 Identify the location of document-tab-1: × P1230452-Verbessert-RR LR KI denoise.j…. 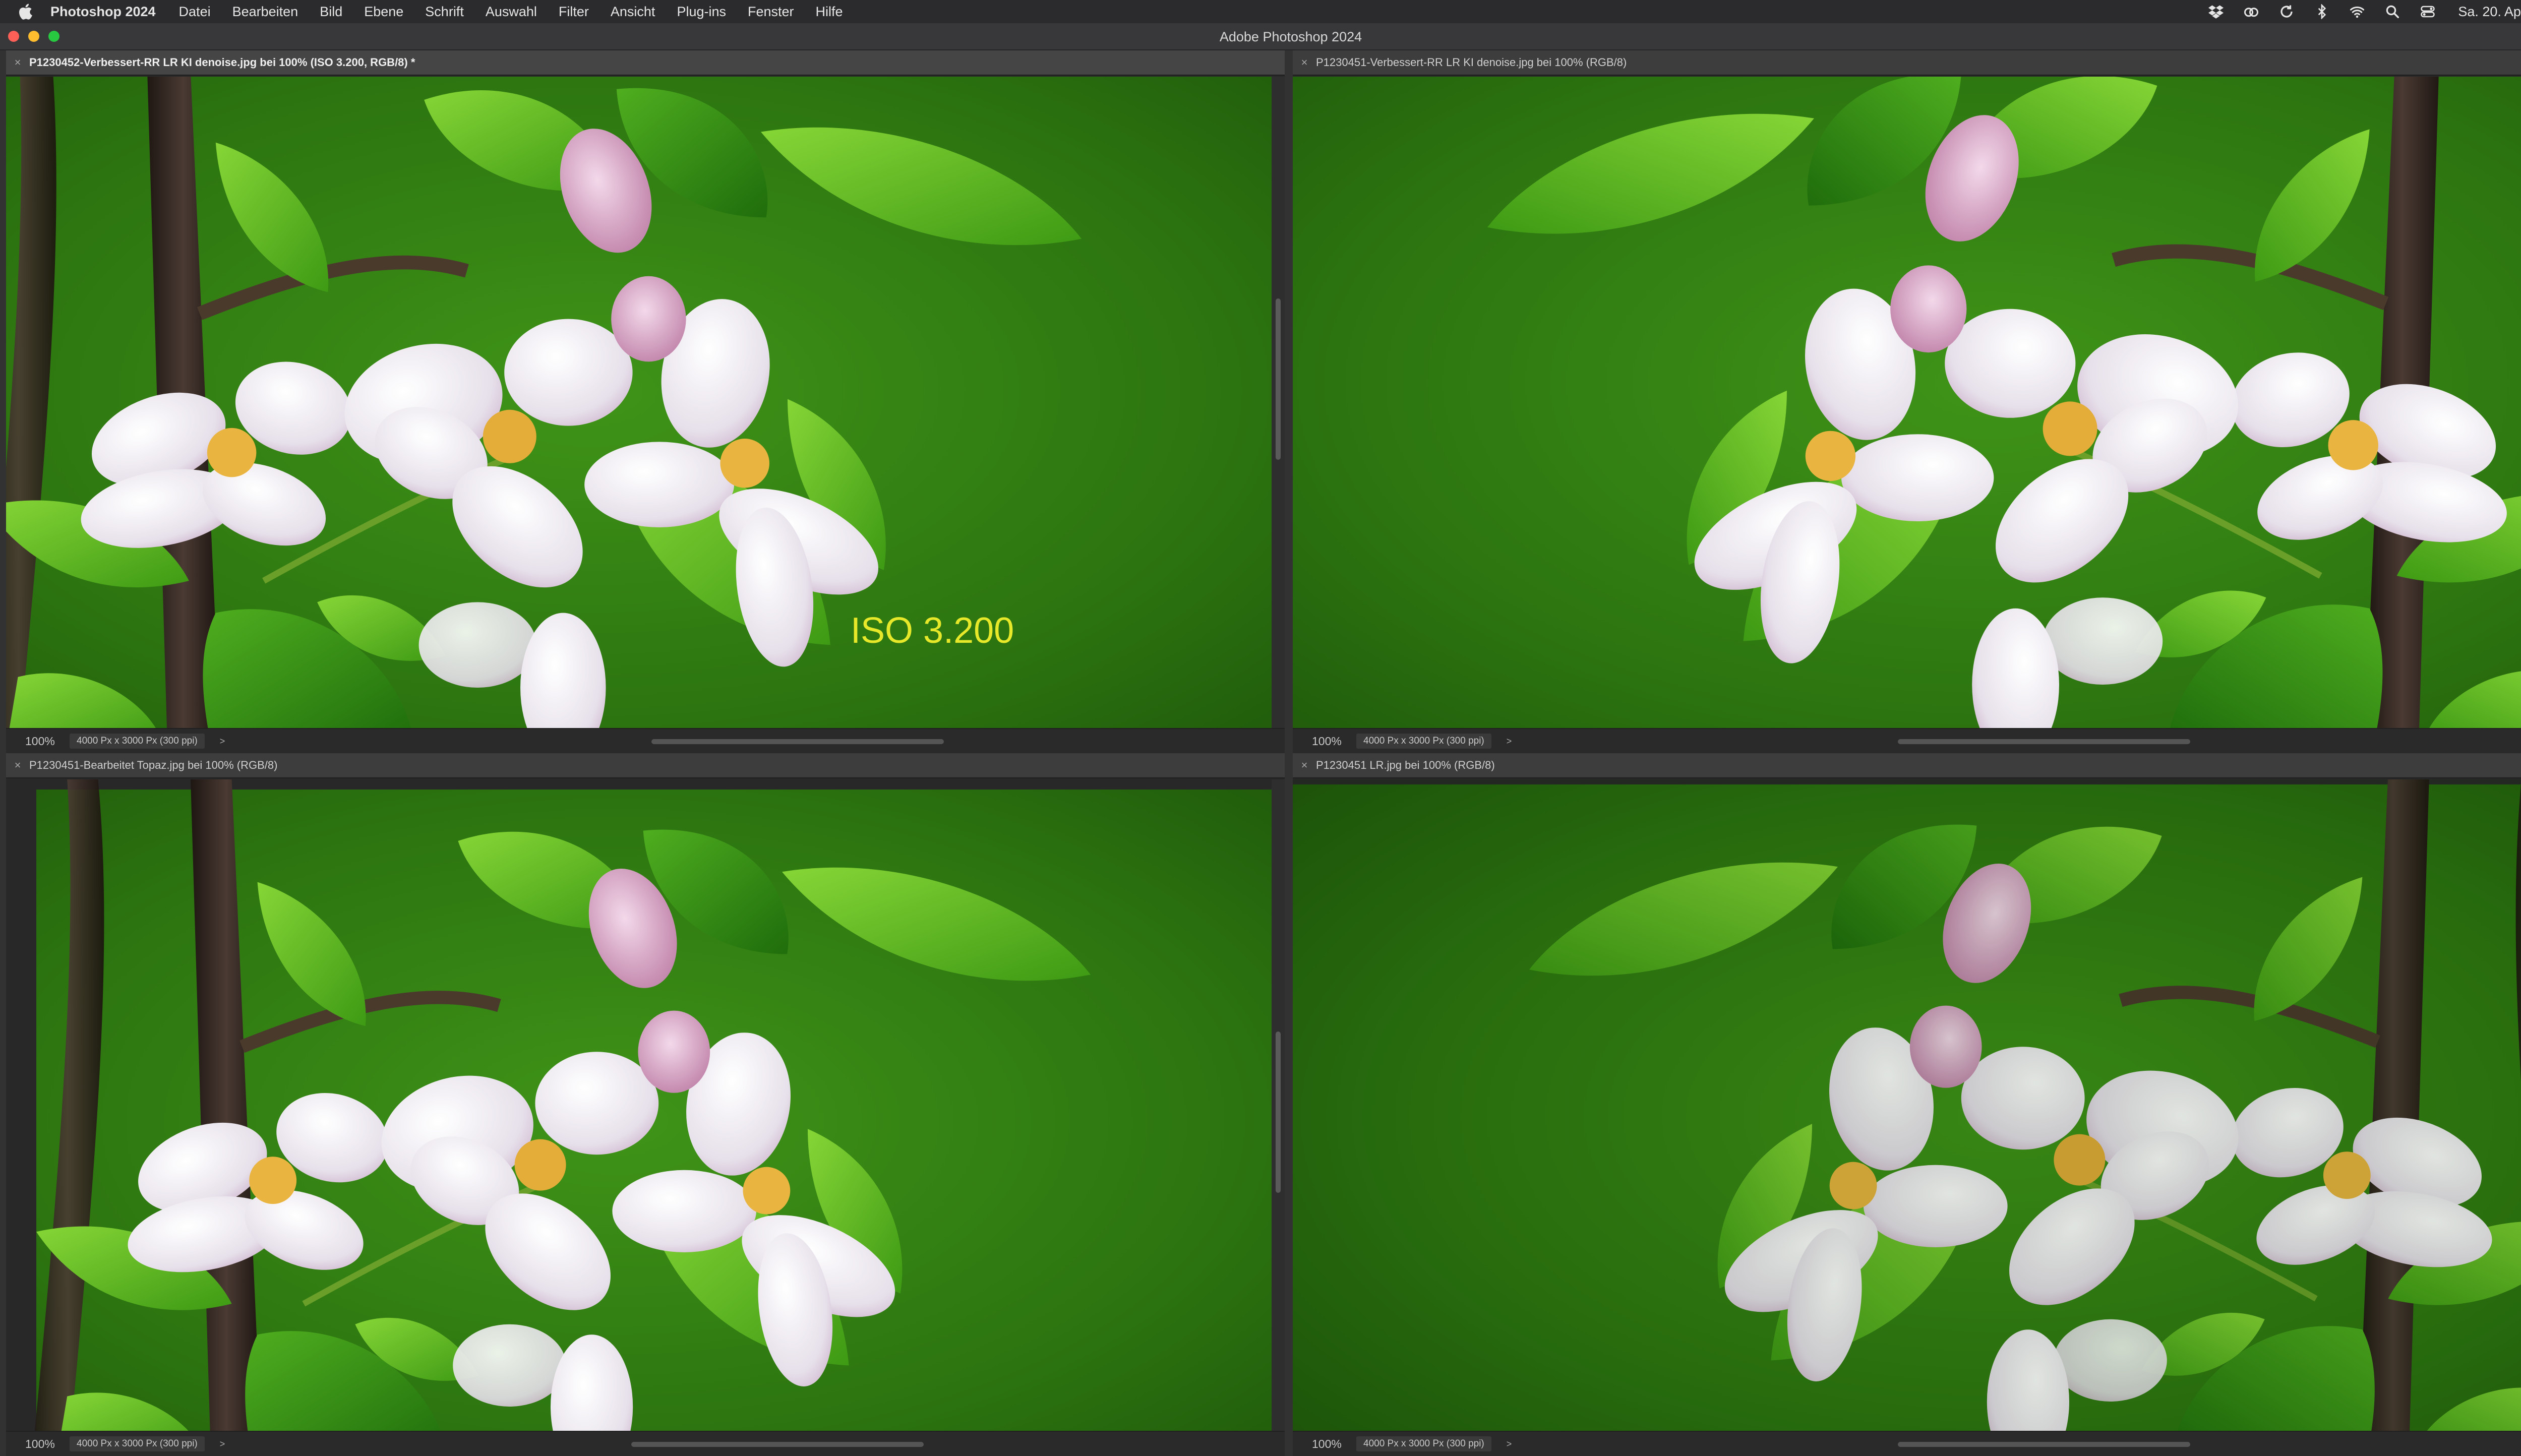
(645, 63).